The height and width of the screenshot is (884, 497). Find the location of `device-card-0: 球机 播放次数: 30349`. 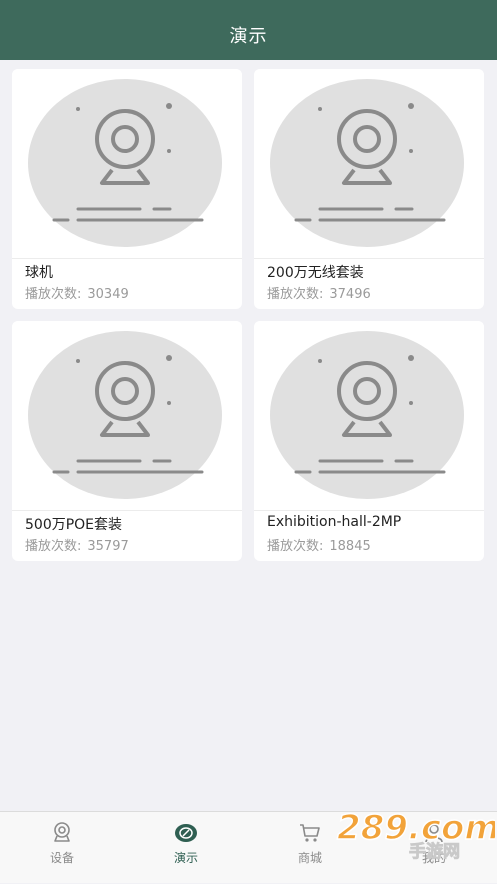

device-card-0: 球机 播放次数: 30349 is located at coordinates (127, 189).